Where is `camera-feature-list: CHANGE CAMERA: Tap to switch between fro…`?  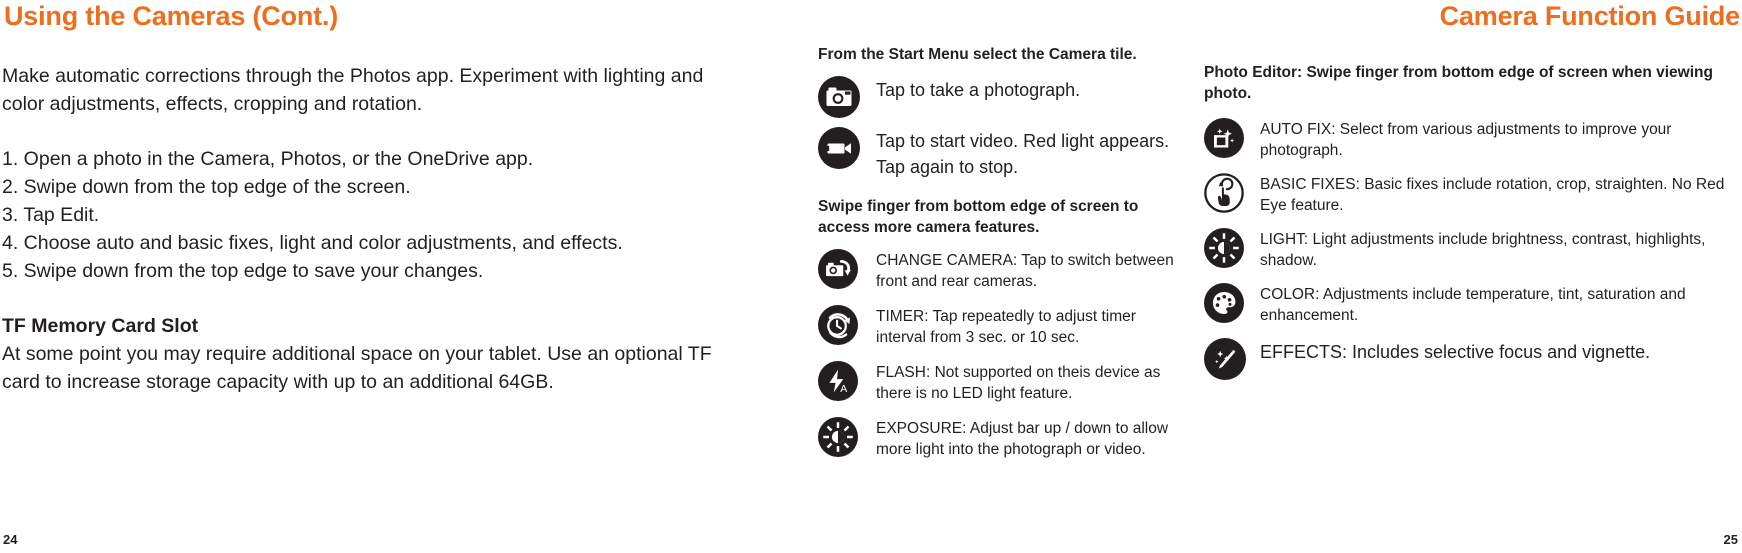
camera-feature-list: CHANGE CAMERA: Tap to switch between fro… is located at coordinates (1002, 354).